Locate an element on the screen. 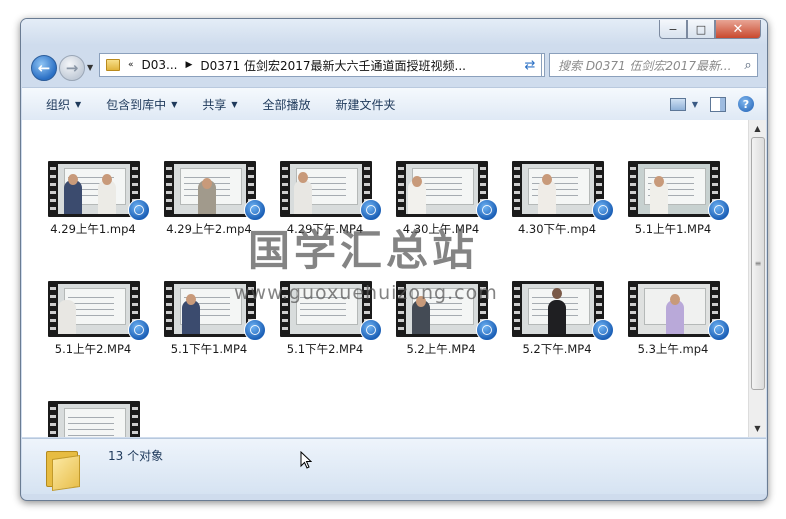 The height and width of the screenshot is (519, 786). video-file-item: 5.3上午.mp4 is located at coordinates (672, 331).